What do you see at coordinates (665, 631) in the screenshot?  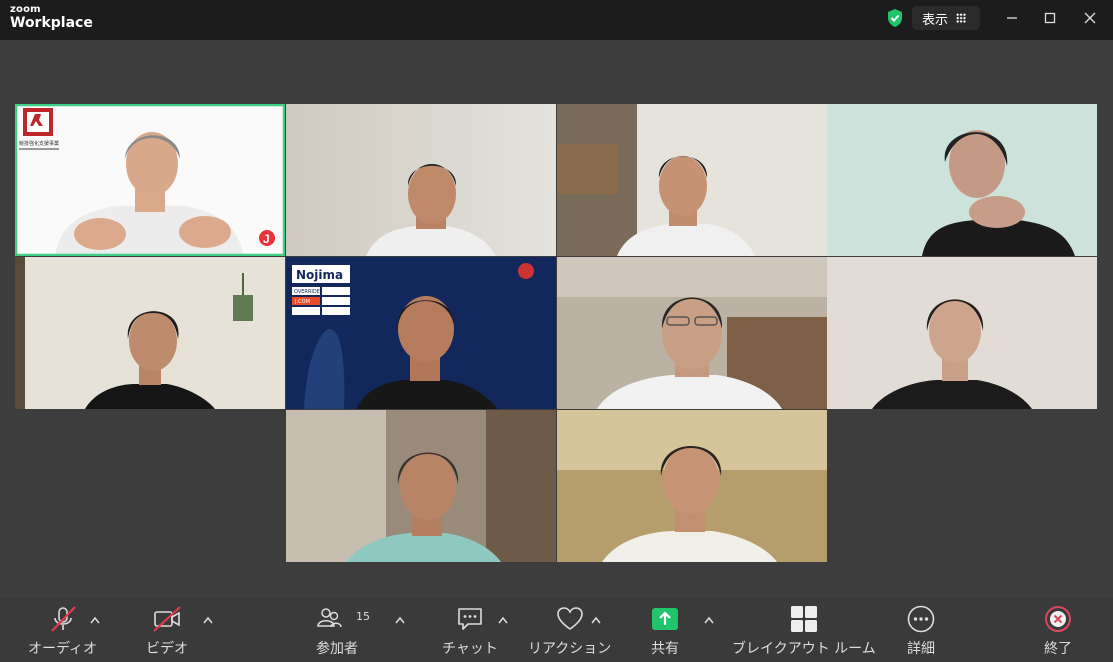 I see `share-button: 共有` at bounding box center [665, 631].